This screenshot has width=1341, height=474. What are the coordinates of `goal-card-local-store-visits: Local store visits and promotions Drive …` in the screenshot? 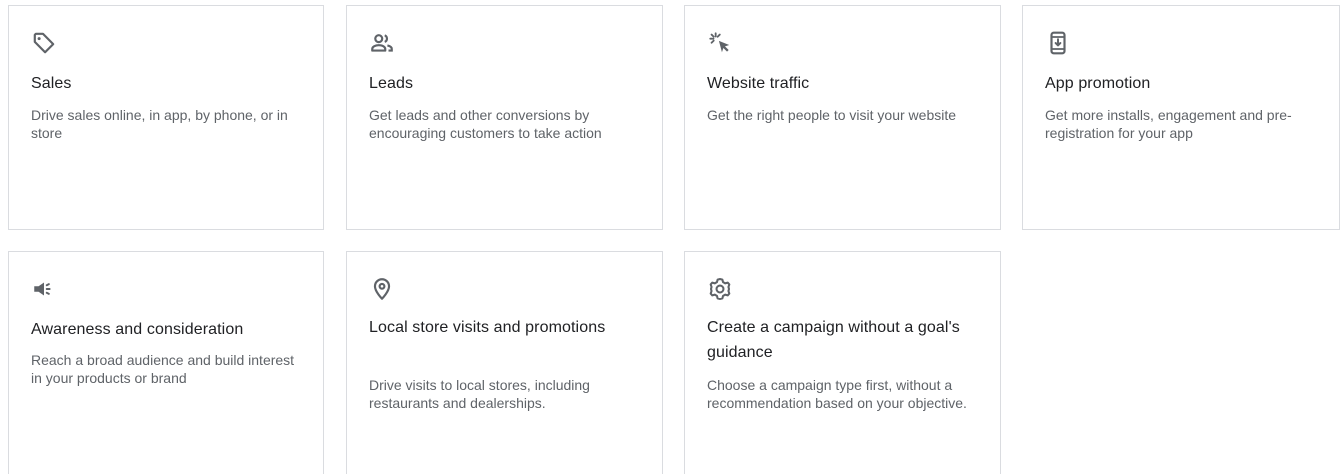 It's located at (504, 362).